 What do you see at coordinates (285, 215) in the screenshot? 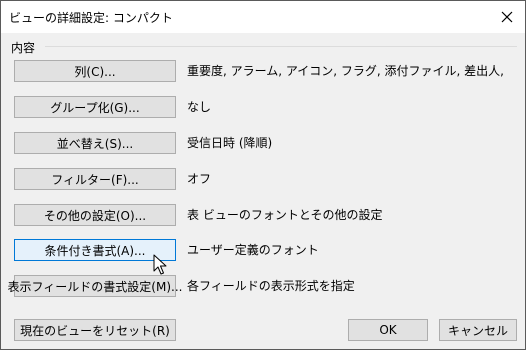
I see `other-settings-description: 表 ビューのフォントとその他の設定` at bounding box center [285, 215].